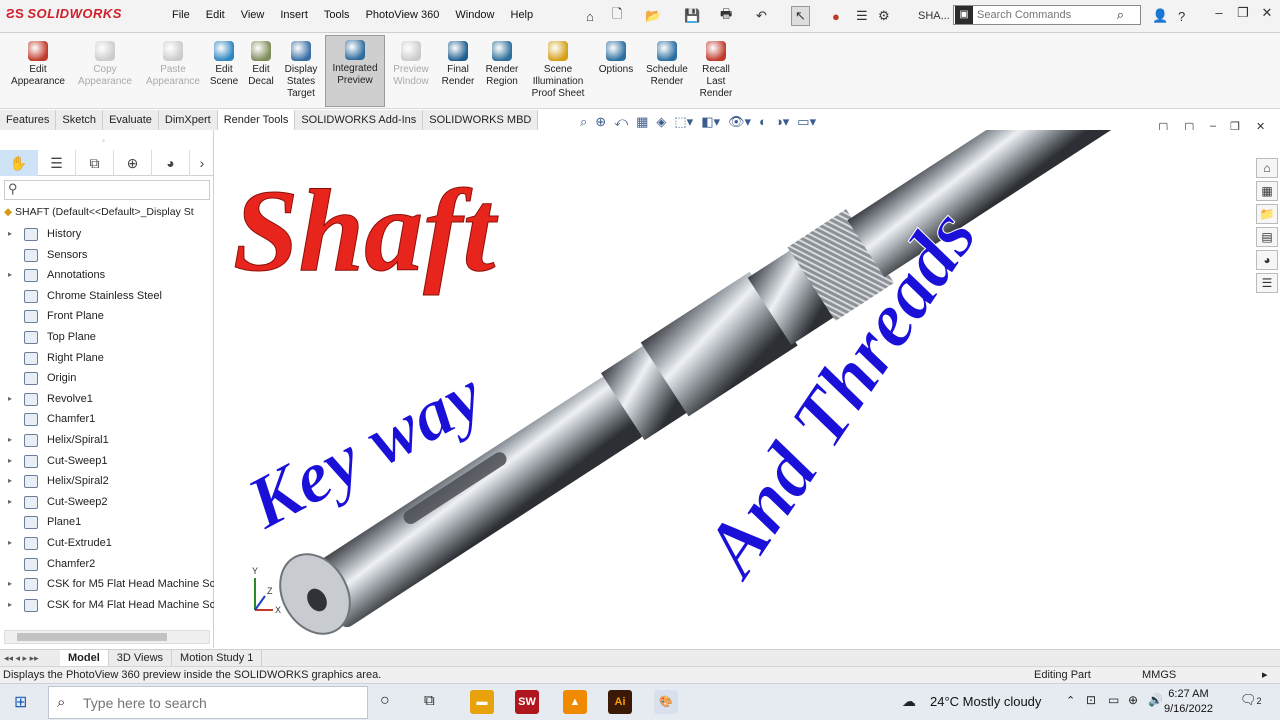 The height and width of the screenshot is (720, 1280). Describe the element at coordinates (667, 62) in the screenshot. I see `ribbon-schedule-render-button: Schedule Render` at that location.